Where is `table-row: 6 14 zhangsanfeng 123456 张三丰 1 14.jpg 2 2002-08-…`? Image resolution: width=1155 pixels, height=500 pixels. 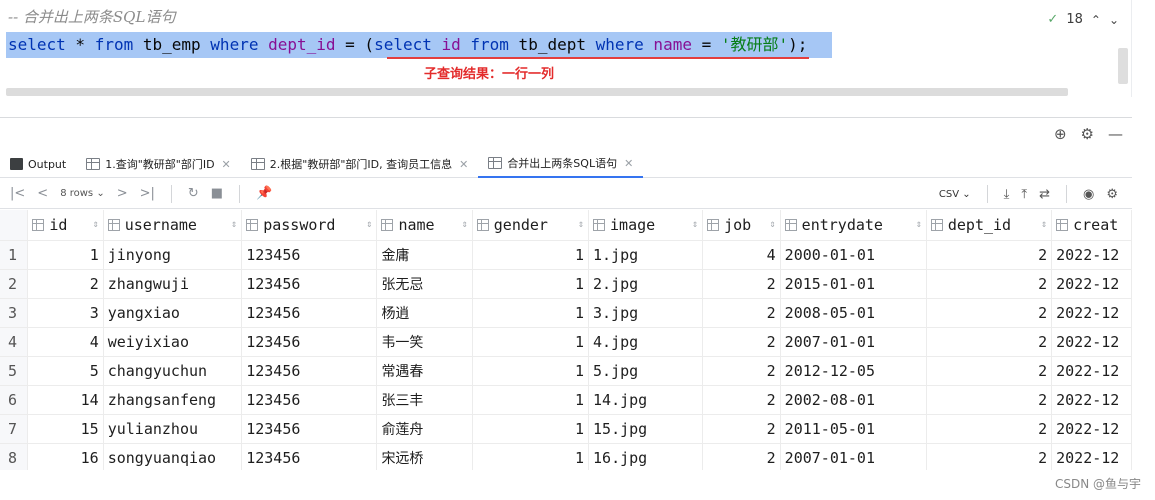 table-row: 6 14 zhangsanfeng 123456 张三丰 1 14.jpg 2 2002-08-… is located at coordinates (566, 400).